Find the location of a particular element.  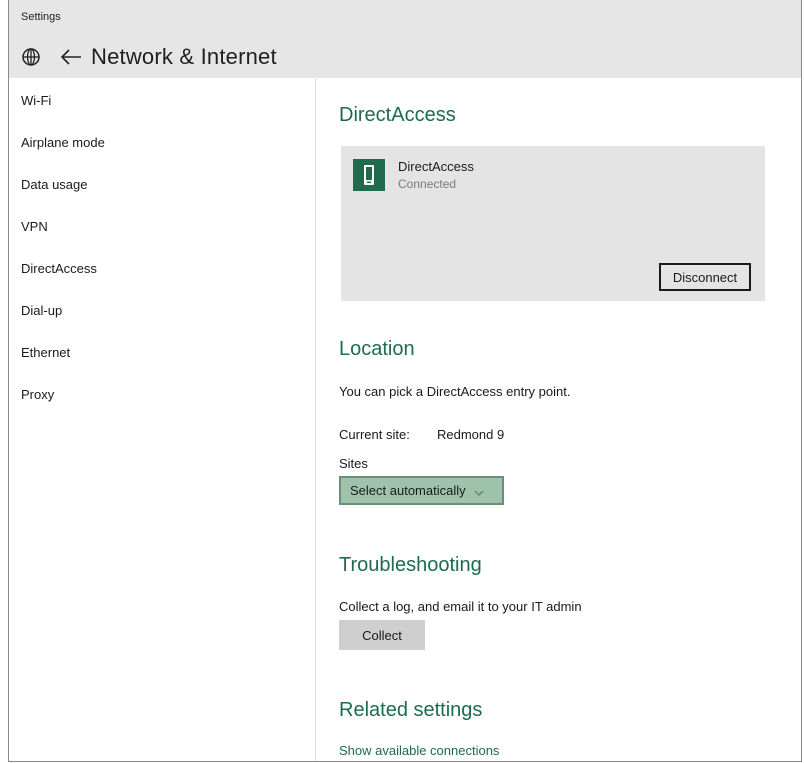

troubleshooting-section-title: Troubleshooting is located at coordinates (410, 565).